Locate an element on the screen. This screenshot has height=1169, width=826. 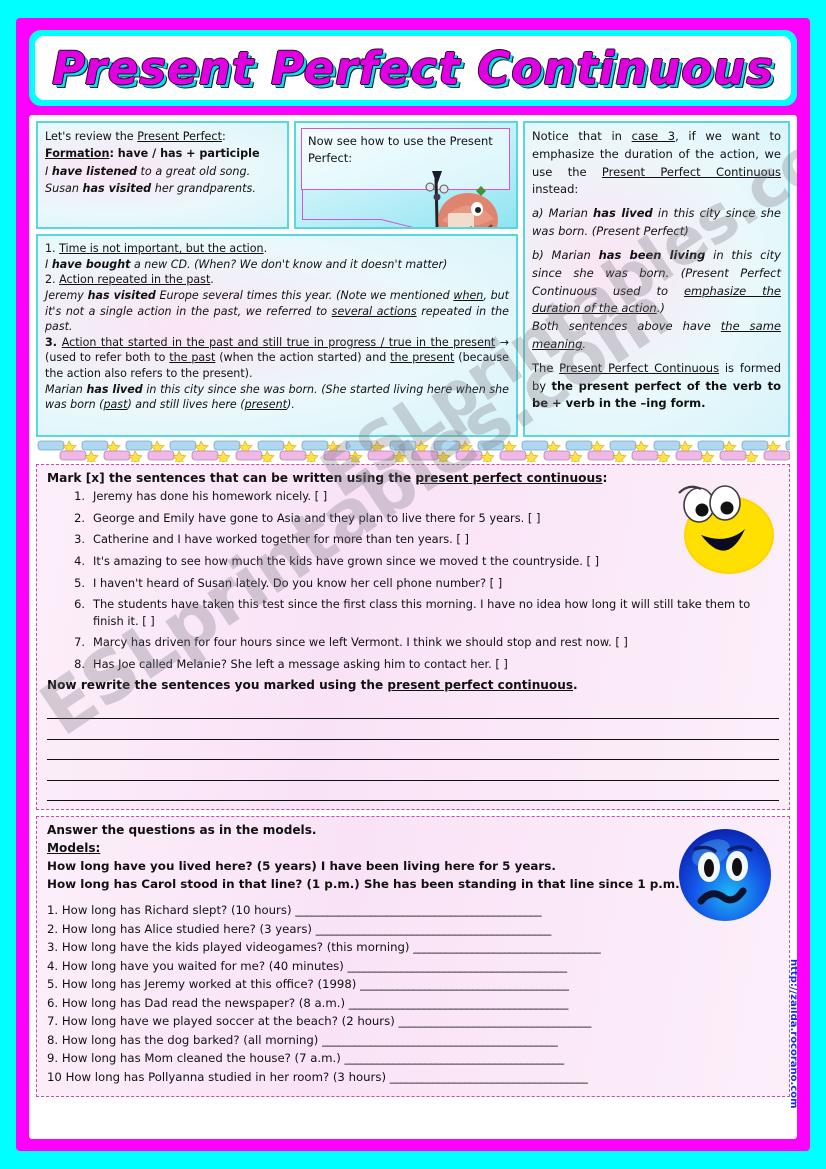
review-line-1: Let's review the Present Perfect: is located at coordinates (162, 136).